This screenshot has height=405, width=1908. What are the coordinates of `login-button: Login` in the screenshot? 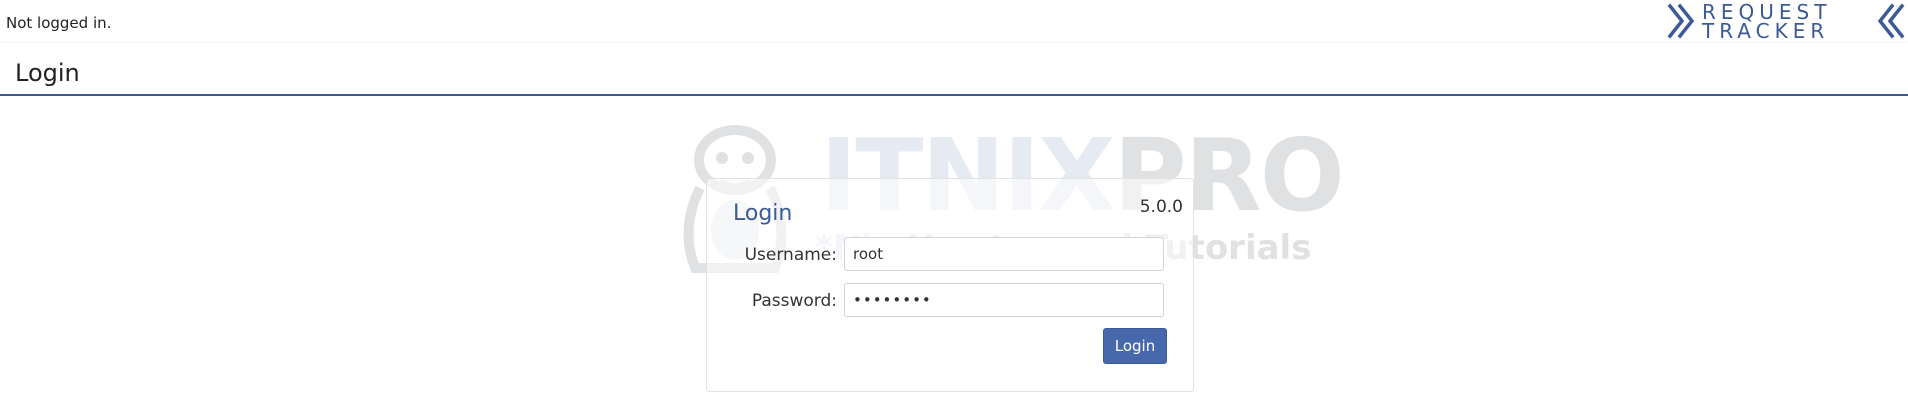 It's located at (1135, 346).